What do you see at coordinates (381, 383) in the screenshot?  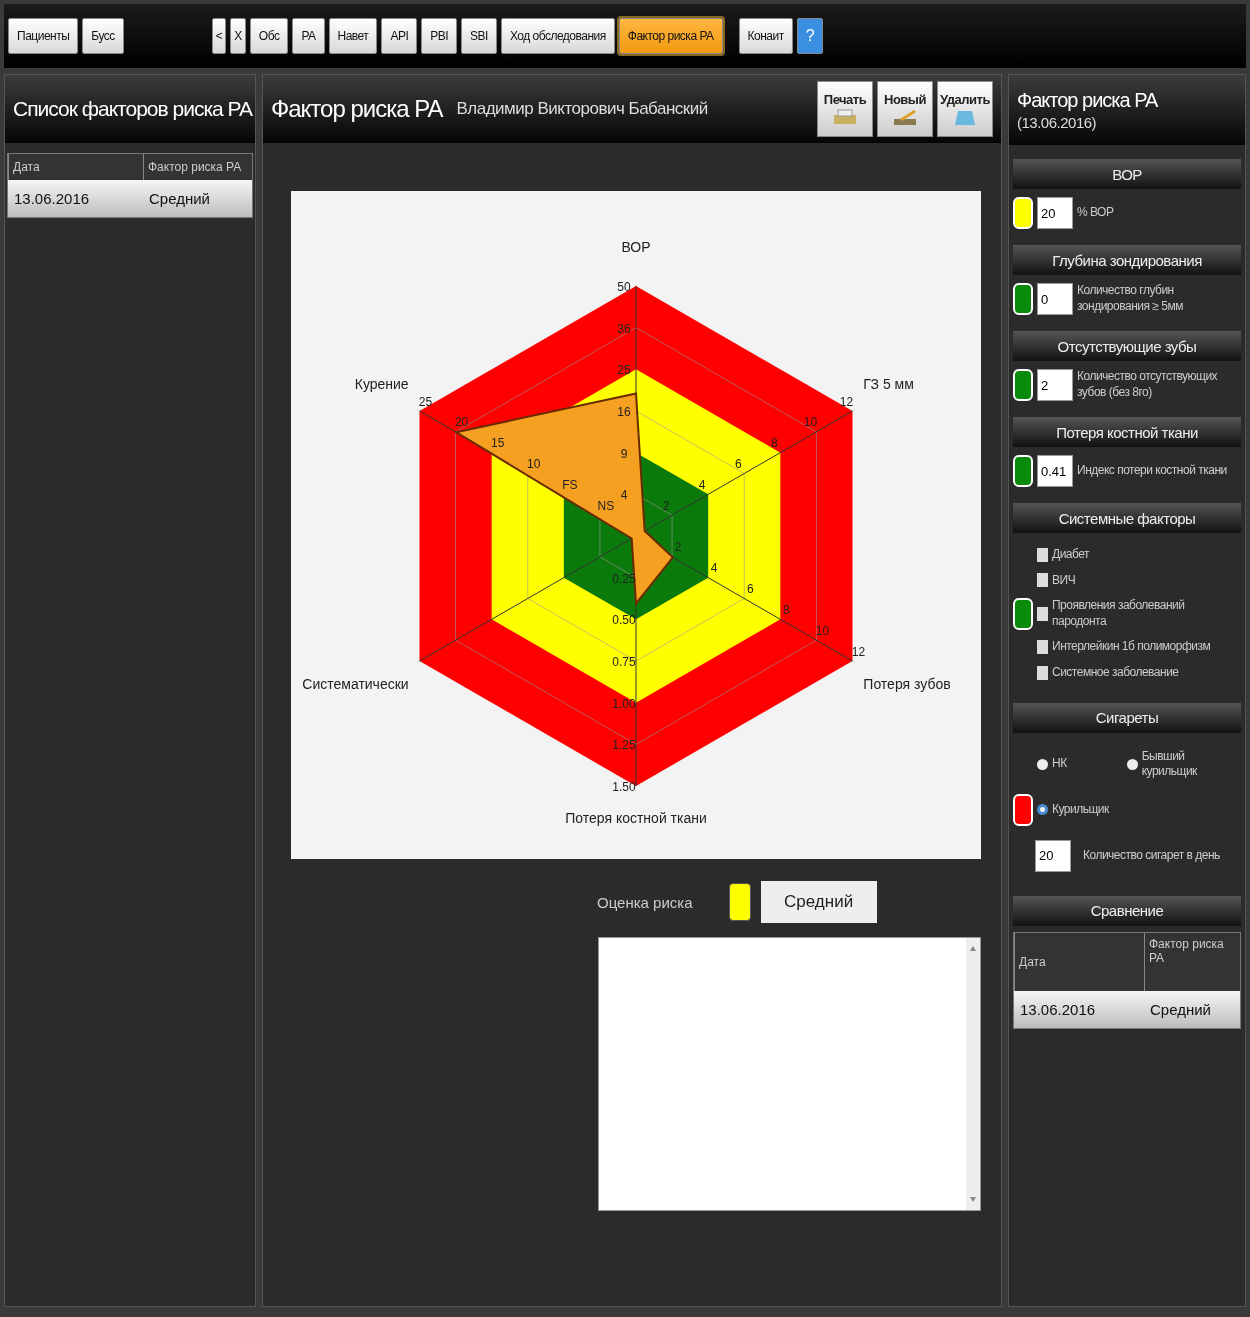 I see `axis-label: Курение` at bounding box center [381, 383].